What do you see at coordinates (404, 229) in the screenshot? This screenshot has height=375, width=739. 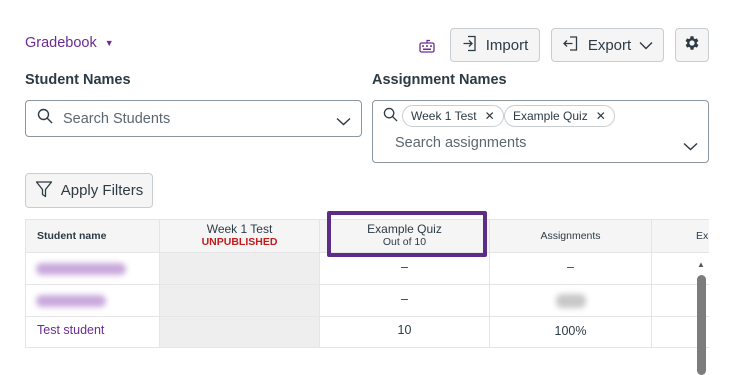 I see `column-header-label: Example Quiz` at bounding box center [404, 229].